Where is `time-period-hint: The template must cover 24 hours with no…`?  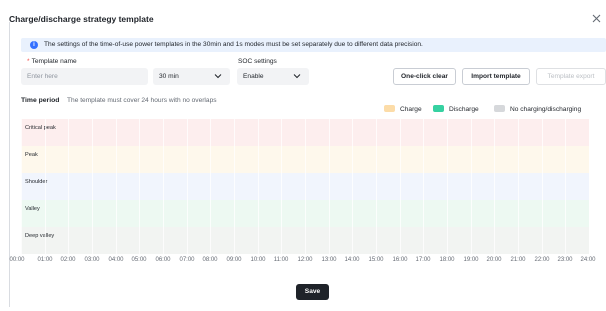 time-period-hint: The template must cover 24 hours with no… is located at coordinates (142, 100).